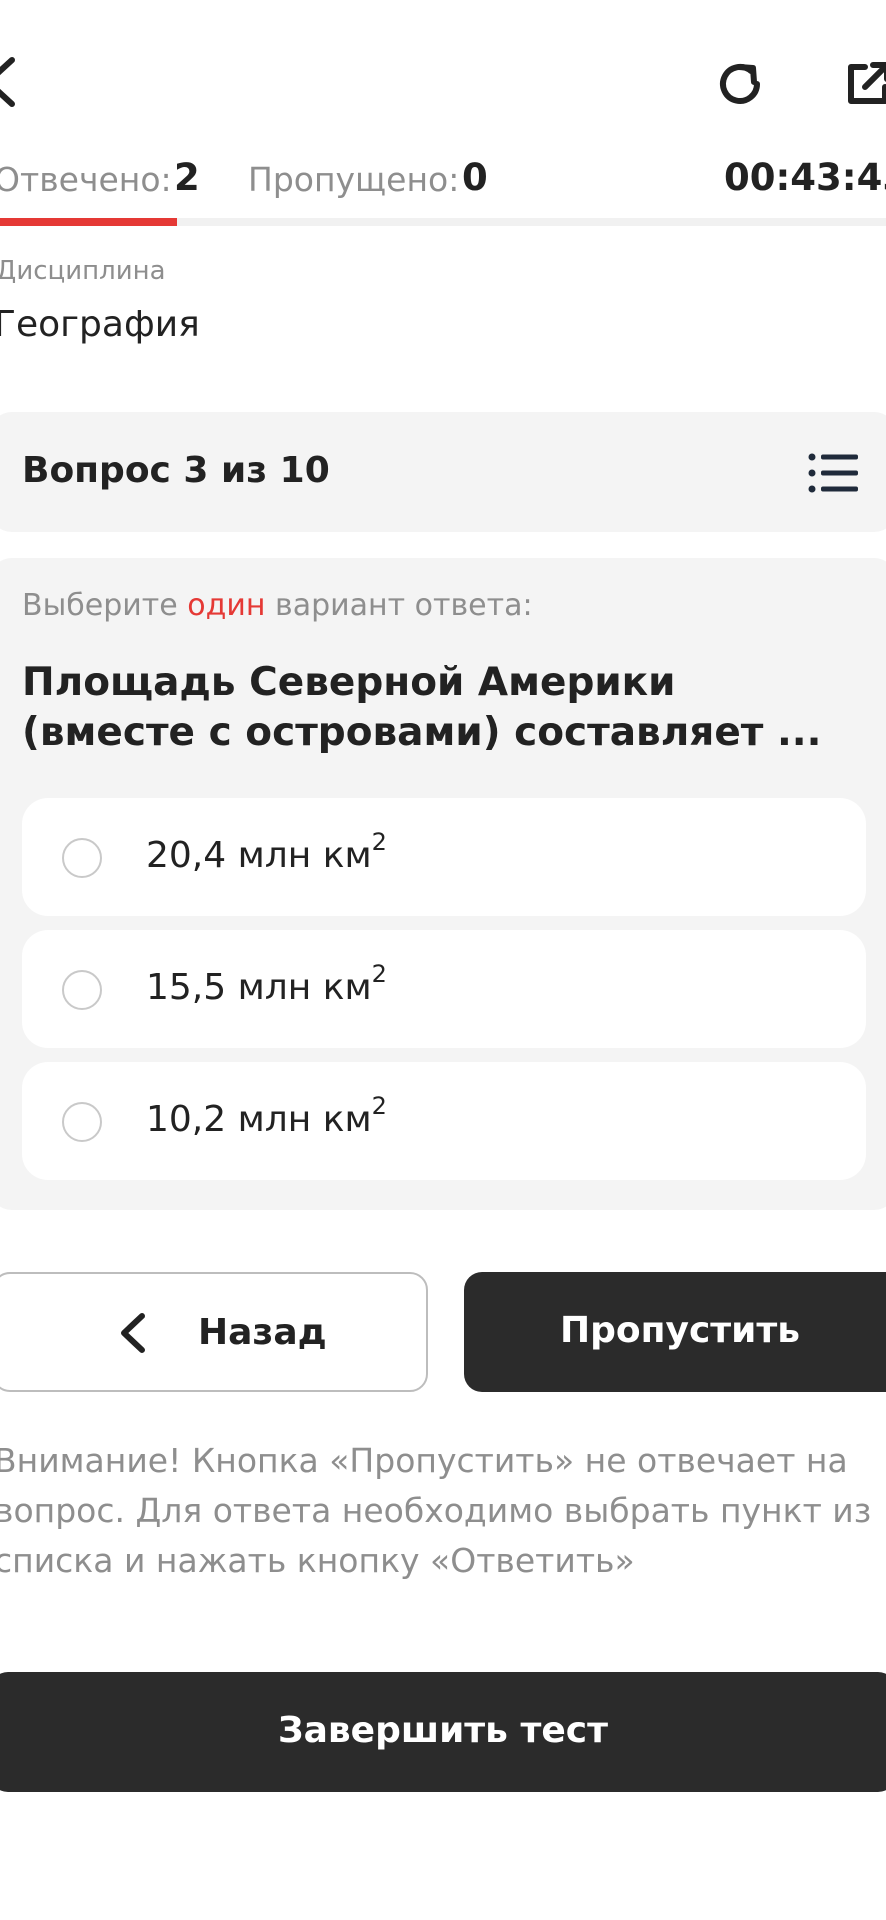 This screenshot has width=886, height=1920. What do you see at coordinates (9, 82) in the screenshot?
I see `back-arrow-icon` at bounding box center [9, 82].